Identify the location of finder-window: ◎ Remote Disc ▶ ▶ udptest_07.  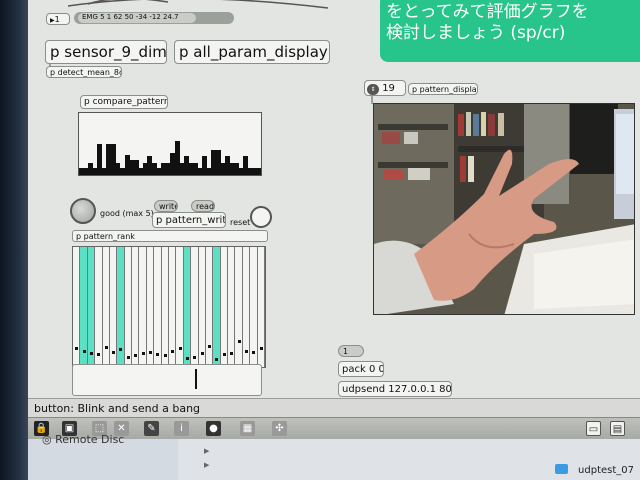
(334, 456).